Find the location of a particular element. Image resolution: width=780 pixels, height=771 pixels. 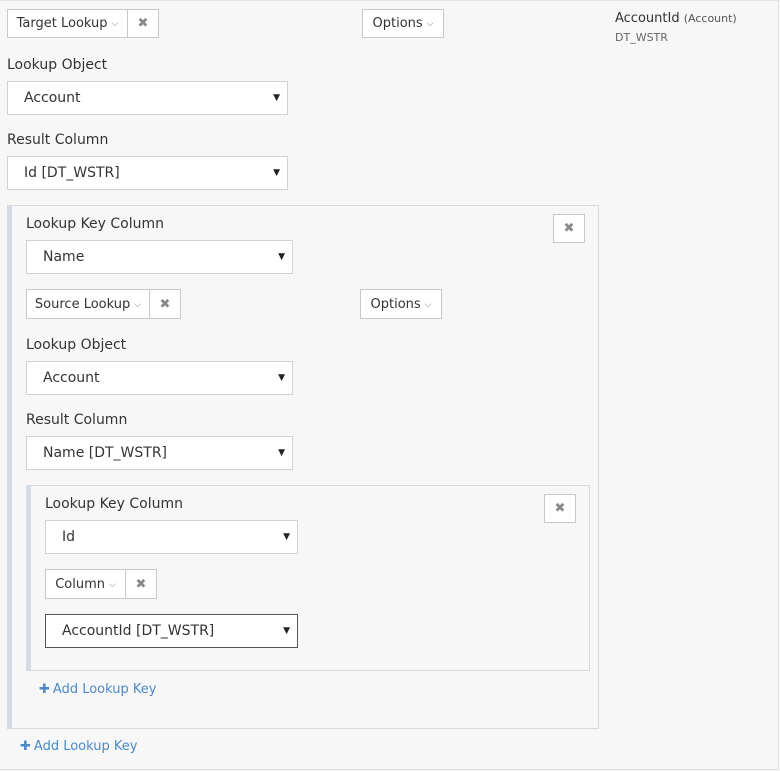

remove-source-lookup-button: ✖ is located at coordinates (165, 304).